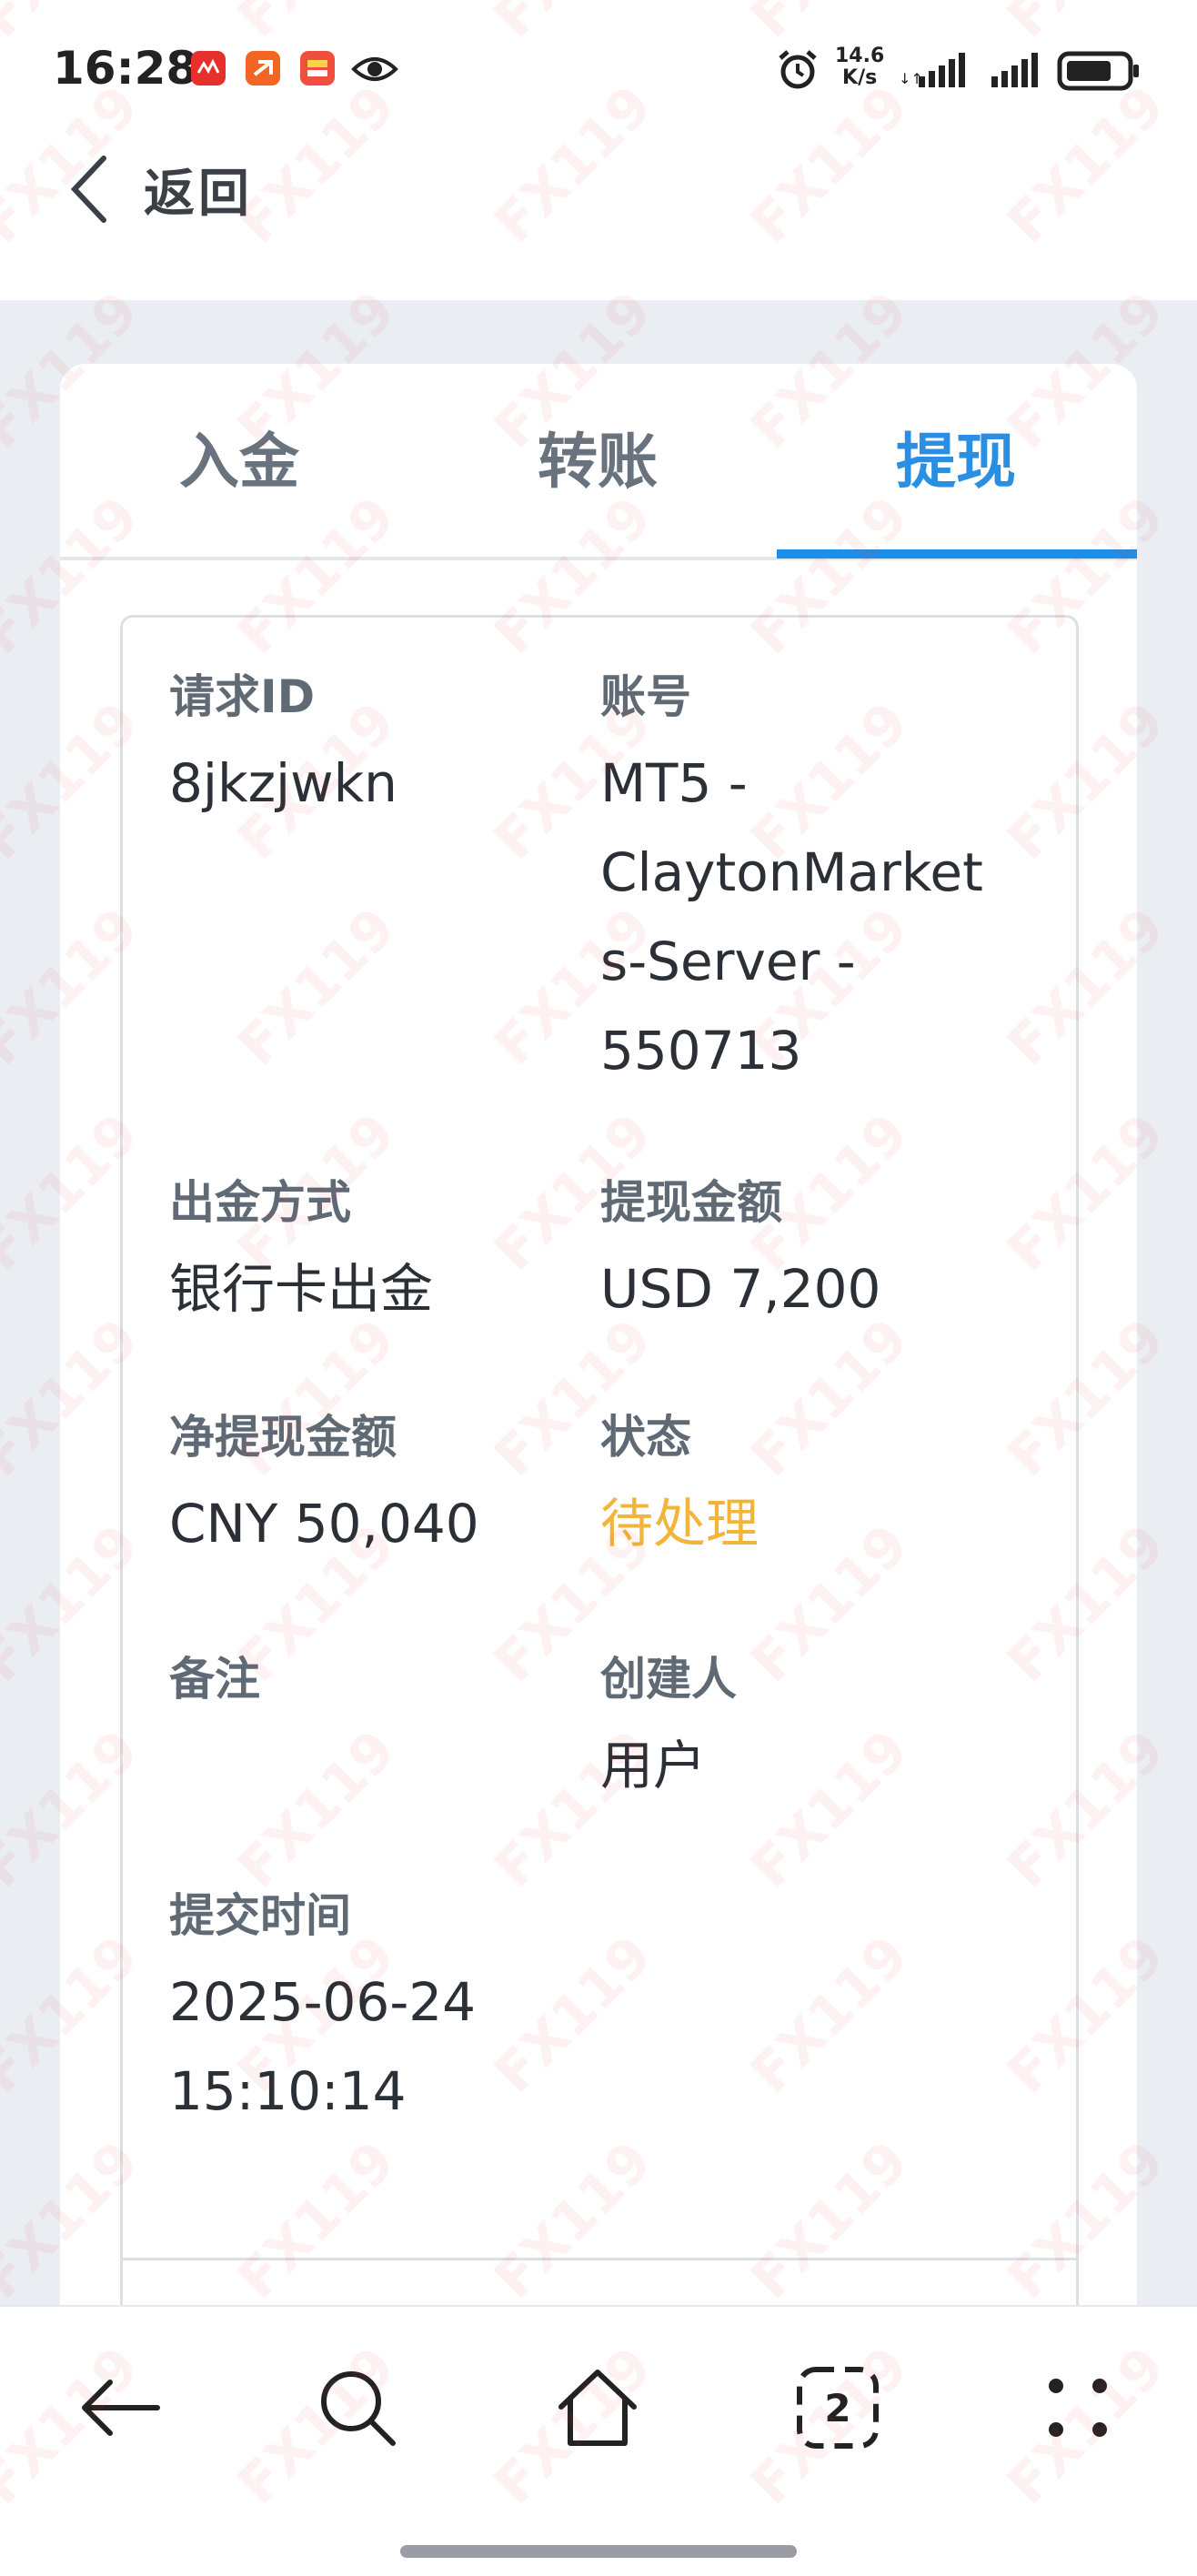  I want to click on field-note: 备注, so click(214, 1685).